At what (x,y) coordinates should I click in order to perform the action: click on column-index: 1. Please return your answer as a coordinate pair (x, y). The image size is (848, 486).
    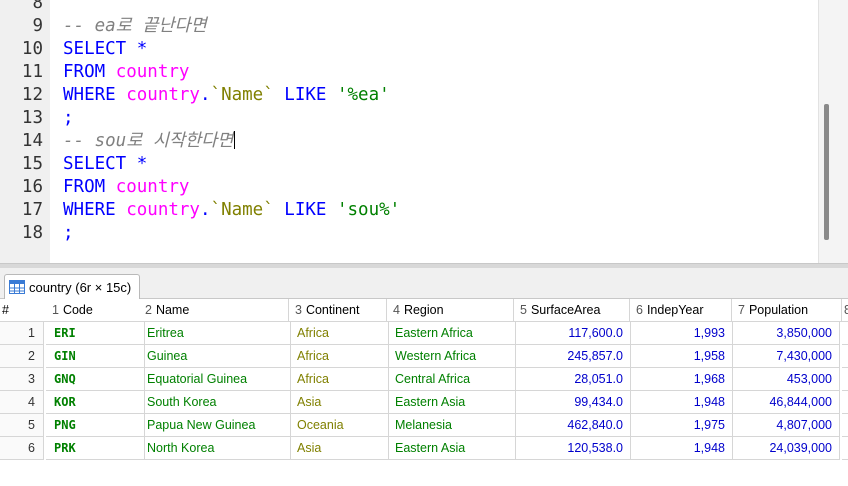
    Looking at the image, I should click on (55, 310).